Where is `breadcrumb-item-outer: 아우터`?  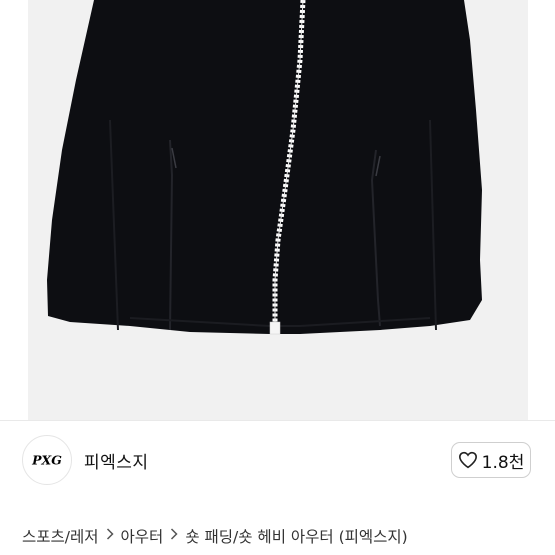
breadcrumb-item-outer: 아우터 is located at coordinates (142, 536).